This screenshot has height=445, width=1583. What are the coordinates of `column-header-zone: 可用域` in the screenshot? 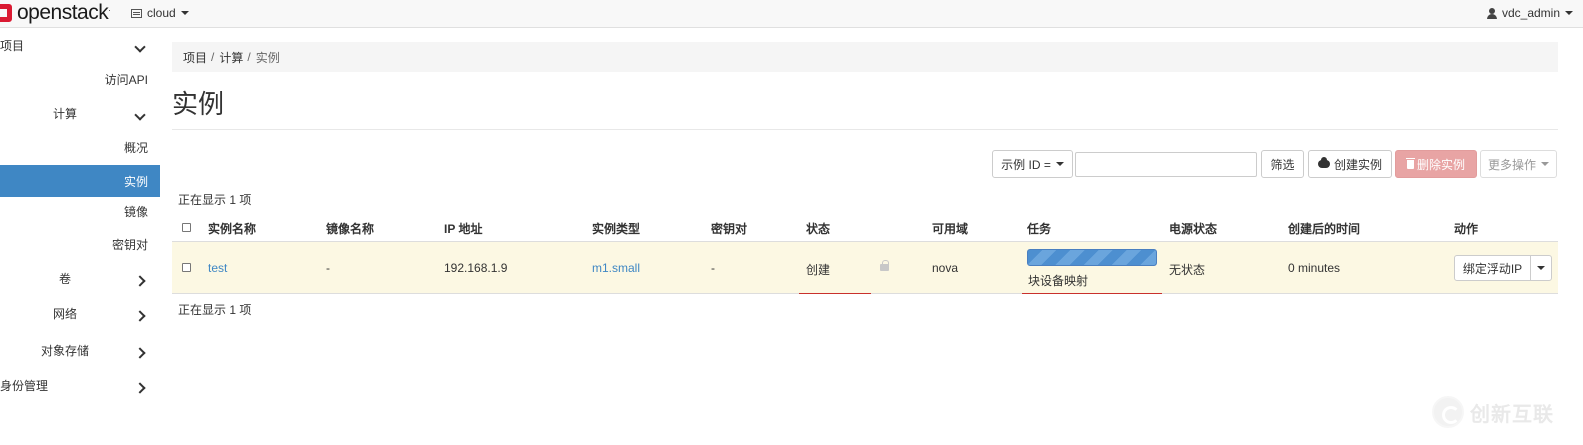 It's located at (950, 228).